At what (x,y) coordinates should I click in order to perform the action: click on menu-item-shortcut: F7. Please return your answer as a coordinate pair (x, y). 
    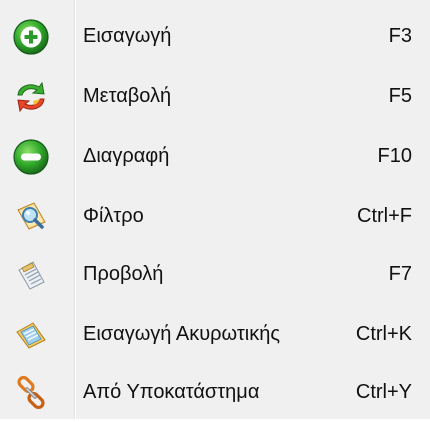
    Looking at the image, I should click on (400, 274).